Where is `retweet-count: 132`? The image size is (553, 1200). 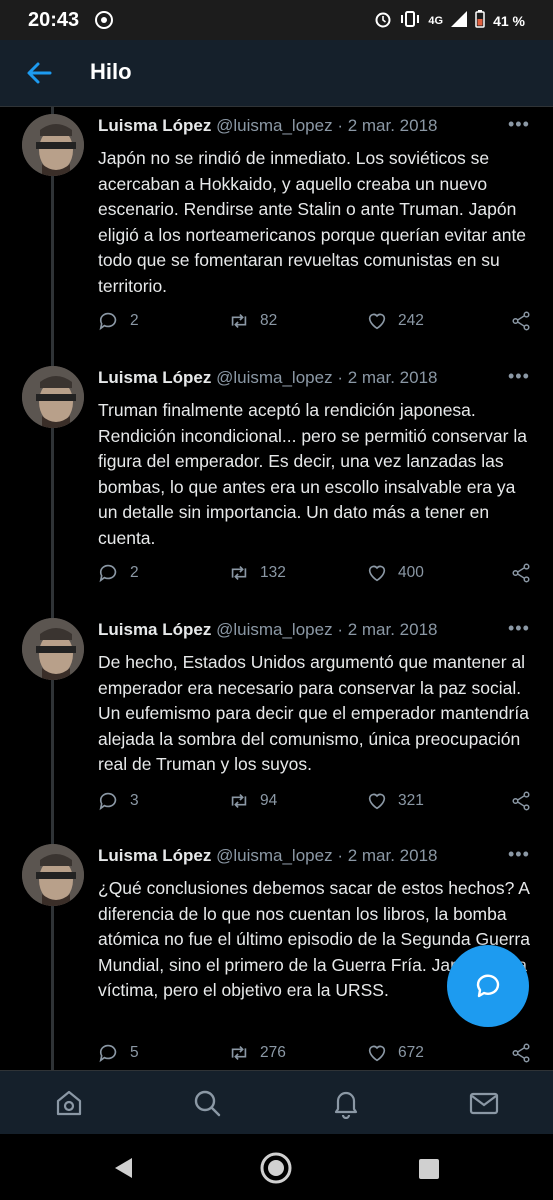 retweet-count: 132 is located at coordinates (273, 572).